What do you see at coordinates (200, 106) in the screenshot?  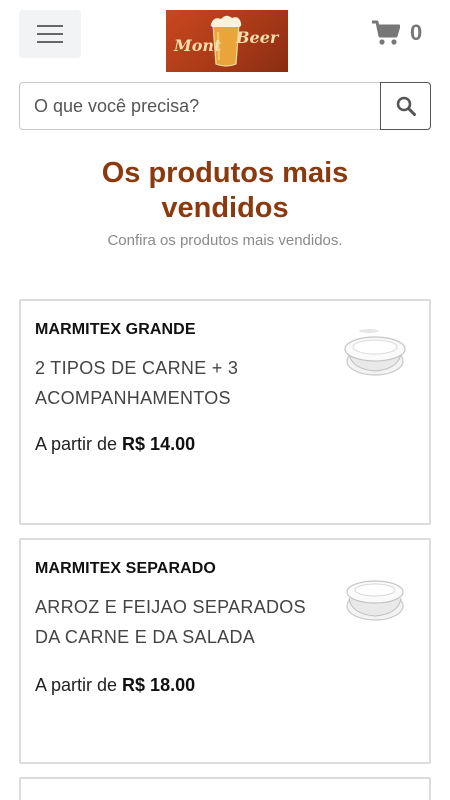 I see `search-input` at bounding box center [200, 106].